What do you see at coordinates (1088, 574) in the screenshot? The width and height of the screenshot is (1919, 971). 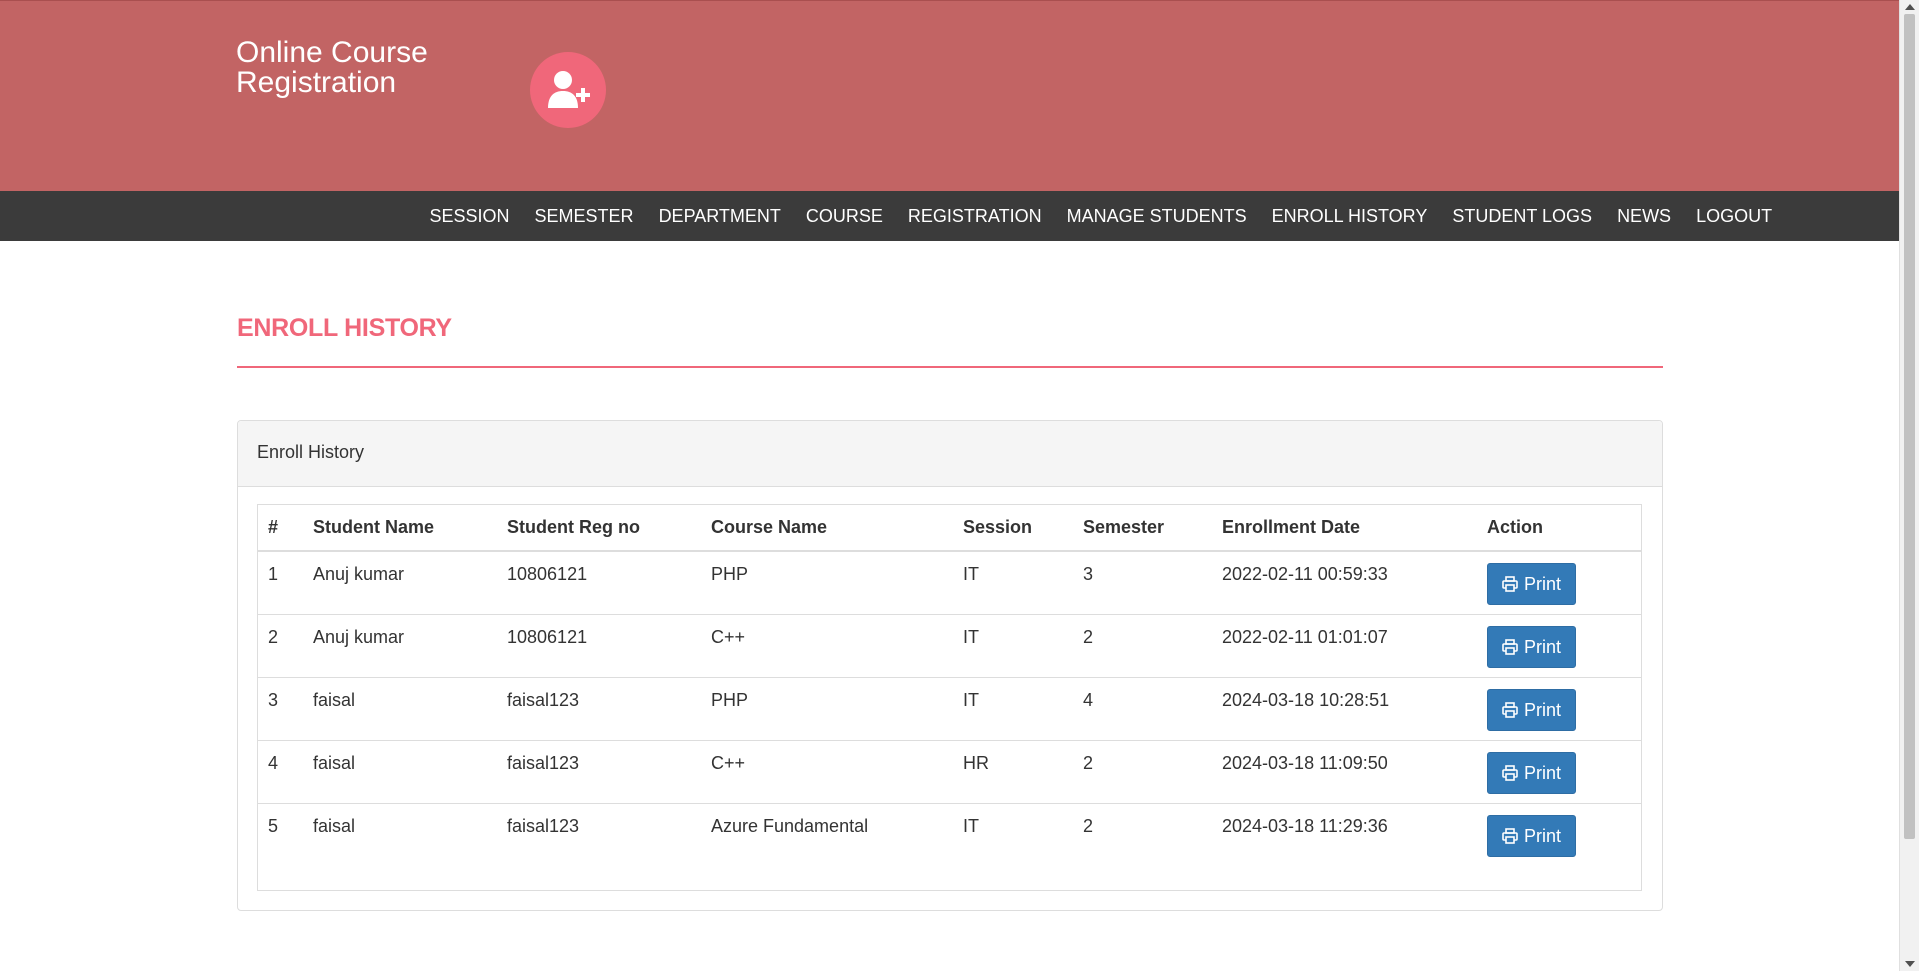 I see `cell-semester-text: 3` at bounding box center [1088, 574].